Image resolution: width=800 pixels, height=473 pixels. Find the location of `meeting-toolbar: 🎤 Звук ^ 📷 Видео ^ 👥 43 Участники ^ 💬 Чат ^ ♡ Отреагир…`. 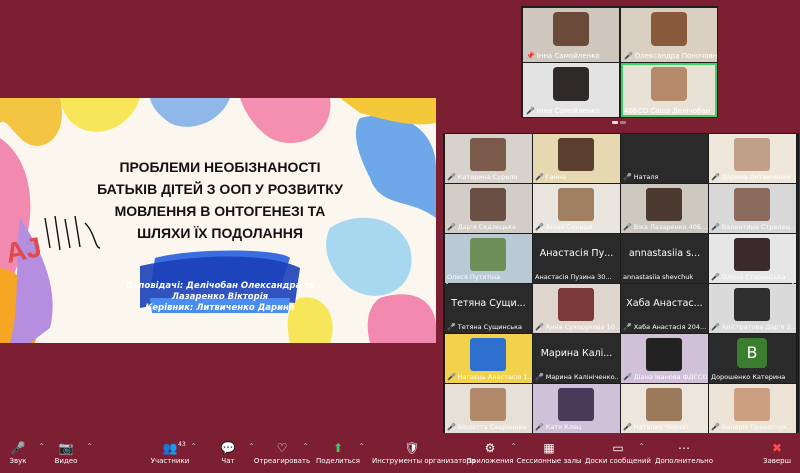

meeting-toolbar: 🎤 Звук ^ 📷 Видео ^ 👥 43 Участники ^ 💬 Чат ^ ♡ Отреагир… is located at coordinates (400, 455).